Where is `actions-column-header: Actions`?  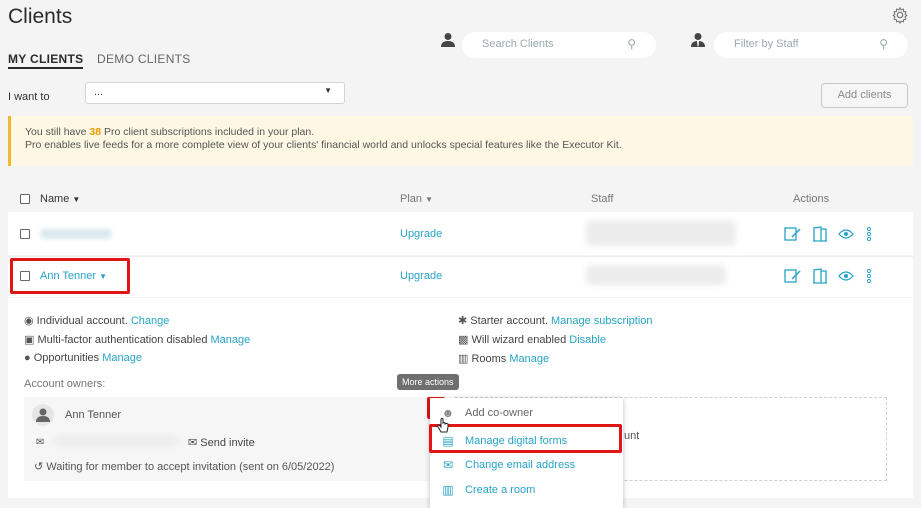 actions-column-header: Actions is located at coordinates (811, 199).